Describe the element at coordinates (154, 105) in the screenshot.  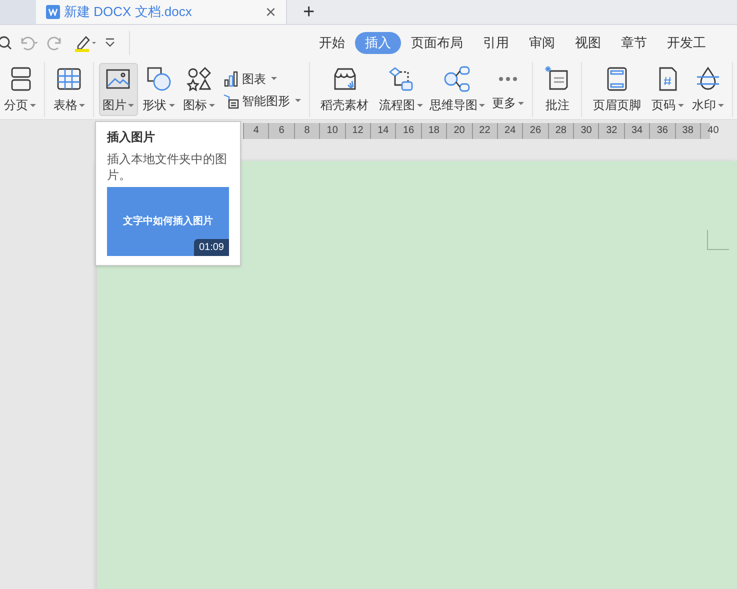
I see `ribbon-button-label: 形状` at that location.